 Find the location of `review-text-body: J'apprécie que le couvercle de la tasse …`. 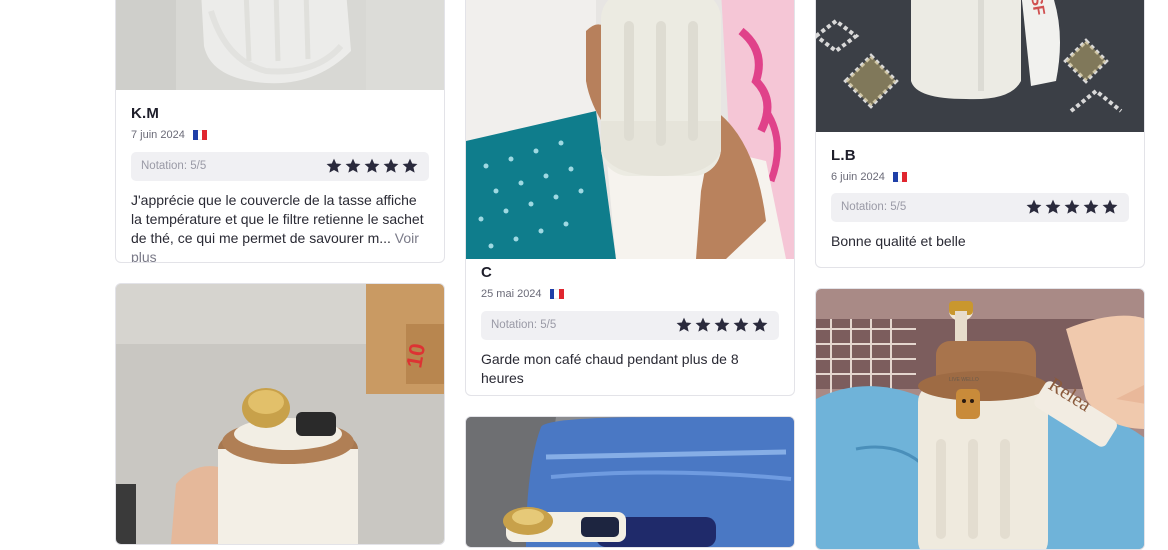

review-text-body: J'apprécie que le couvercle de la tasse … is located at coordinates (277, 219).